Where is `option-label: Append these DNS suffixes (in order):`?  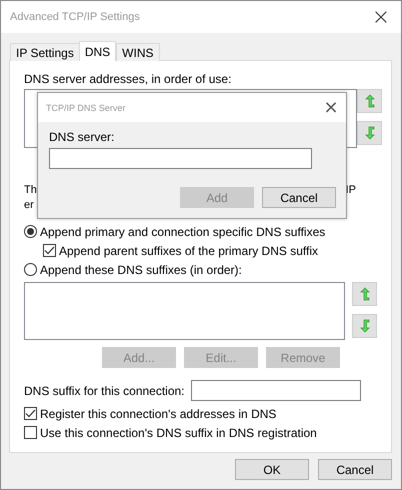
option-label: Append these DNS suffixes (in order): is located at coordinates (141, 269).